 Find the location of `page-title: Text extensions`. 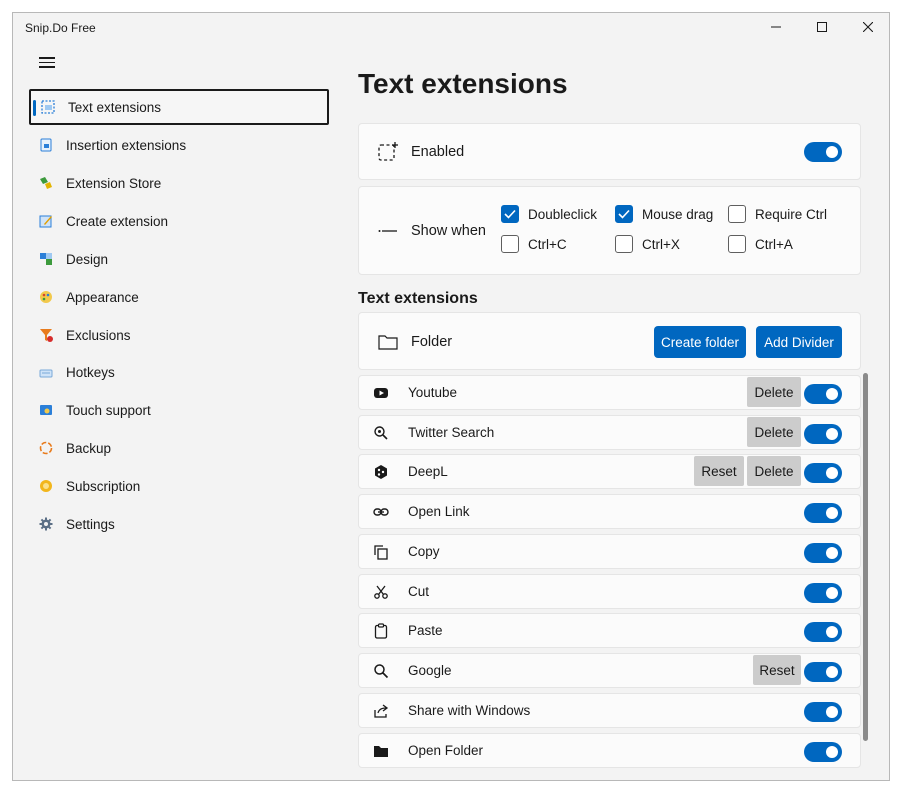

page-title: Text extensions is located at coordinates (463, 83).